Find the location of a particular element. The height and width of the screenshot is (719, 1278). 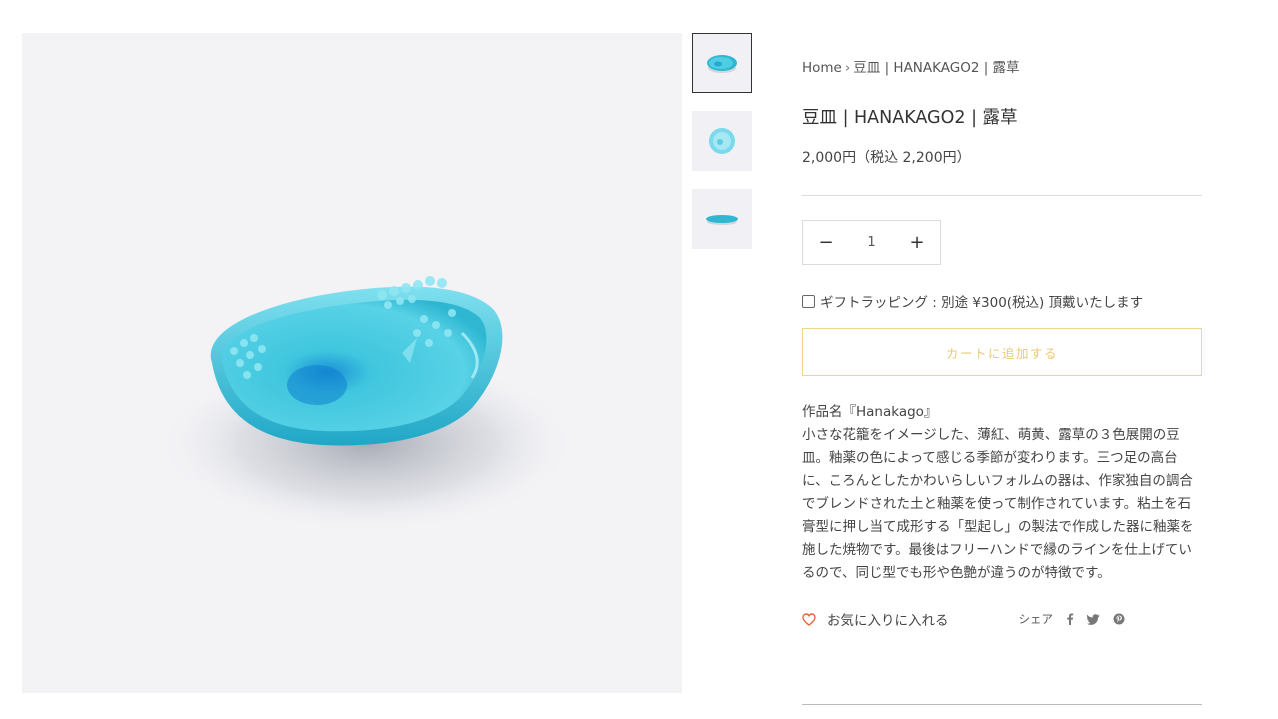

dish-thumb-top-icon is located at coordinates (722, 141).